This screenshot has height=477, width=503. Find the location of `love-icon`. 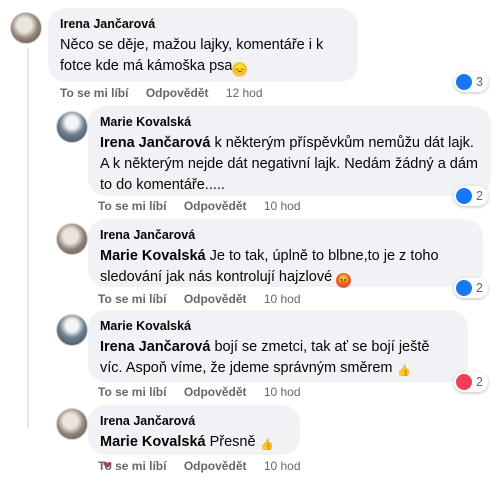

love-icon is located at coordinates (464, 382).